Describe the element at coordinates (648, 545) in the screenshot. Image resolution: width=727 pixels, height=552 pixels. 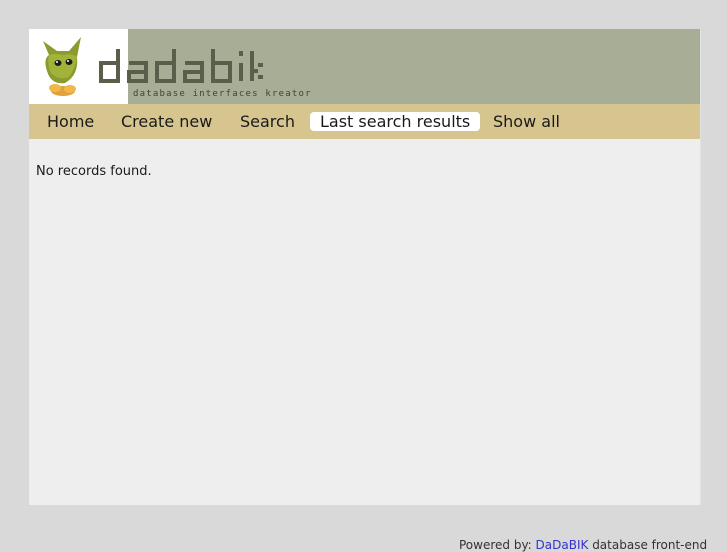
I see `footer-suffix: database front-end` at that location.